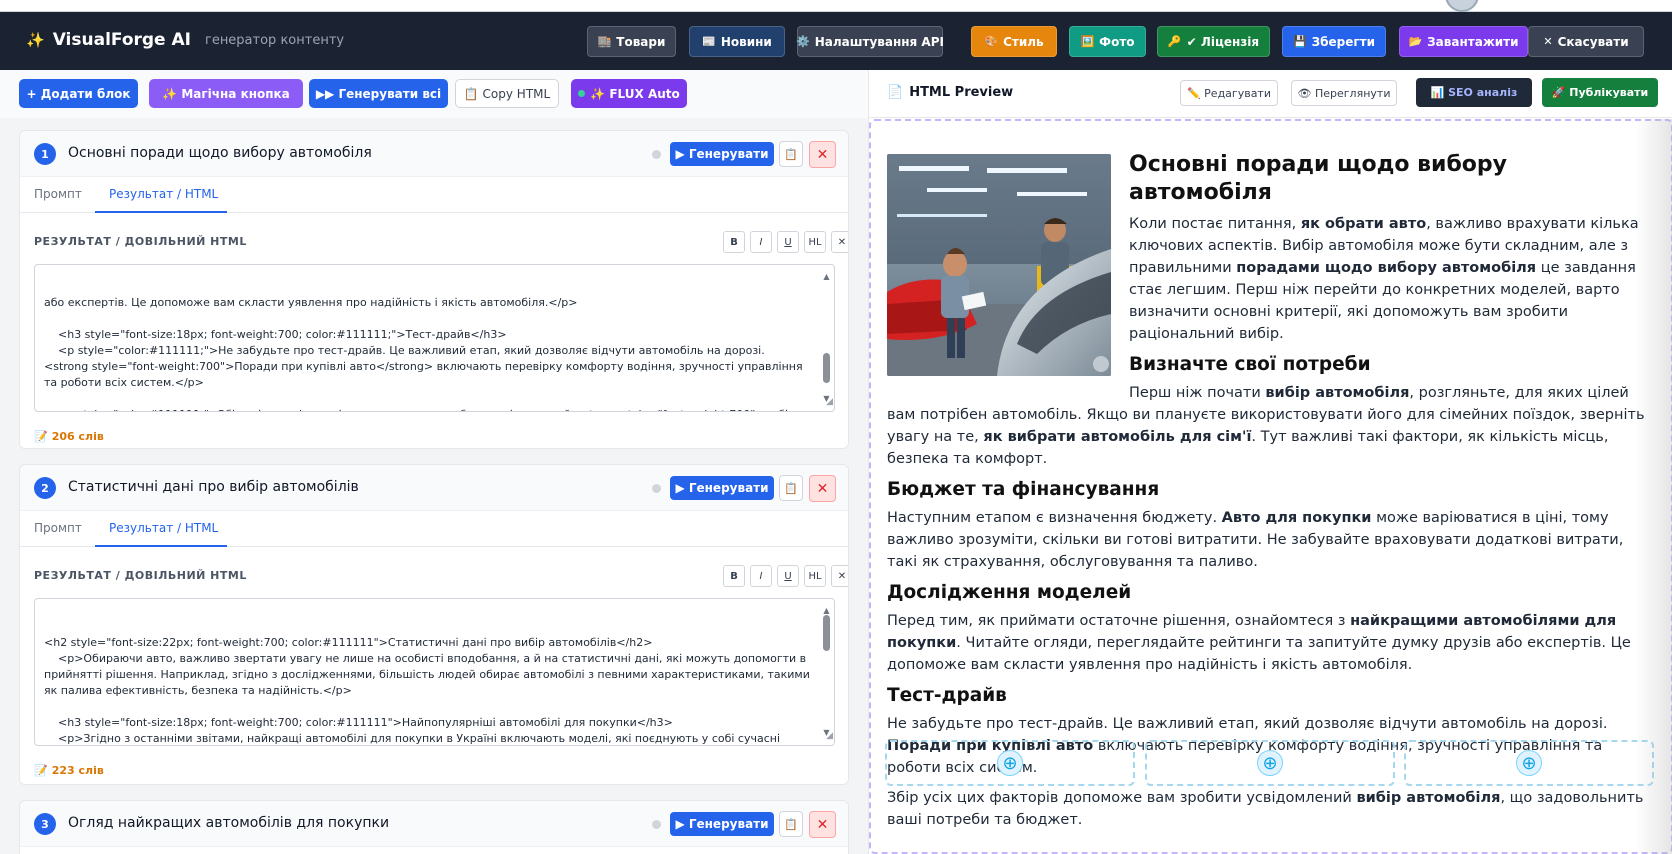 The image size is (1672, 854). Describe the element at coordinates (836, 6) in the screenshot. I see `browser-top-strip` at that location.